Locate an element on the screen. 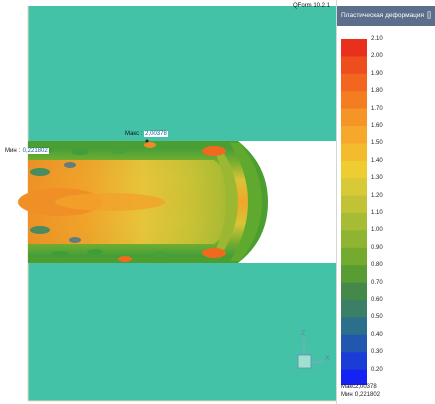 The image size is (435, 404). scale-tick-label: 1.20 is located at coordinates (377, 195).